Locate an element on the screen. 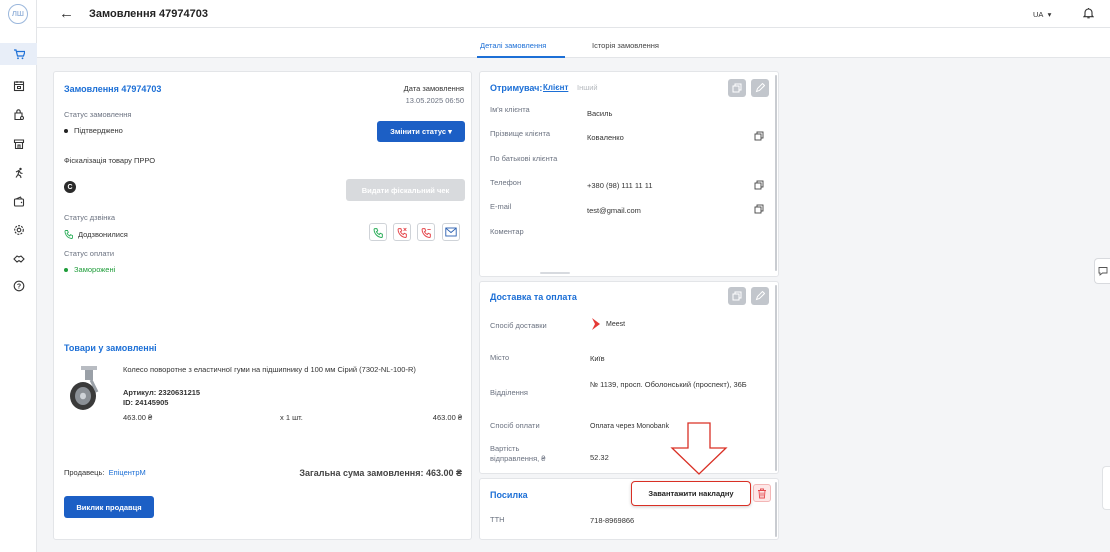  copy-delivery-button is located at coordinates (737, 296).